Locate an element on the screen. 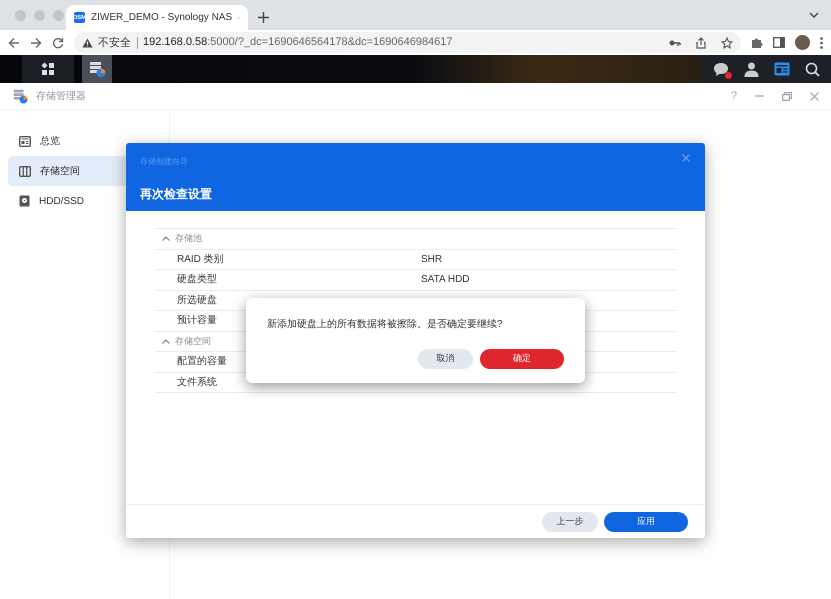 The width and height of the screenshot is (831, 599). restore-icon is located at coordinates (787, 96).